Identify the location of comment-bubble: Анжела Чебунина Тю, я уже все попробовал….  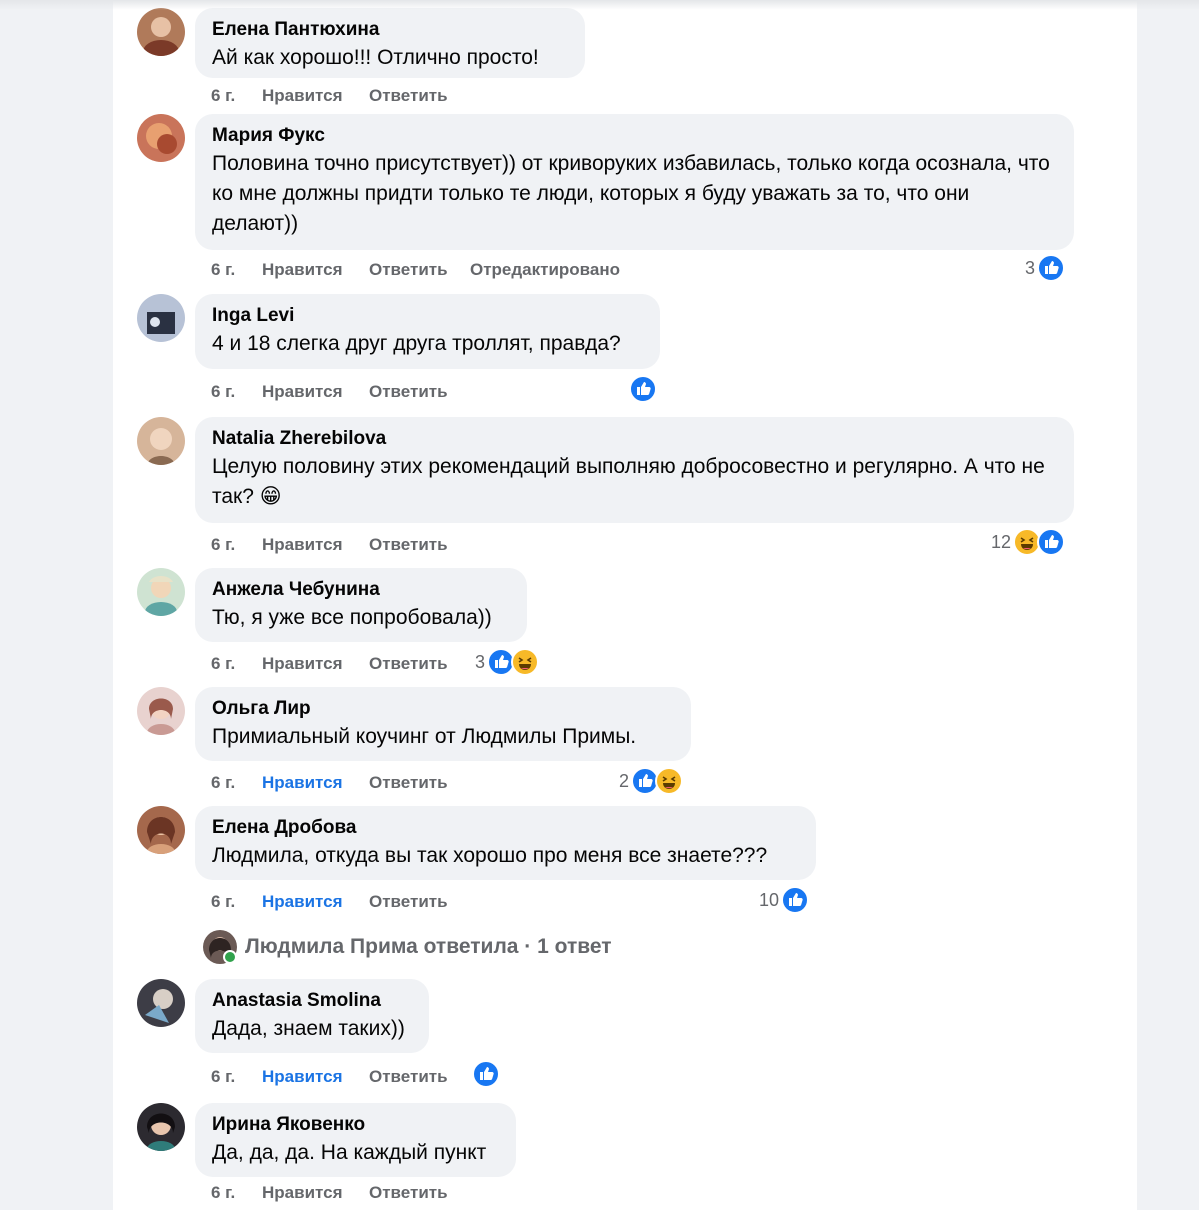
(361, 605).